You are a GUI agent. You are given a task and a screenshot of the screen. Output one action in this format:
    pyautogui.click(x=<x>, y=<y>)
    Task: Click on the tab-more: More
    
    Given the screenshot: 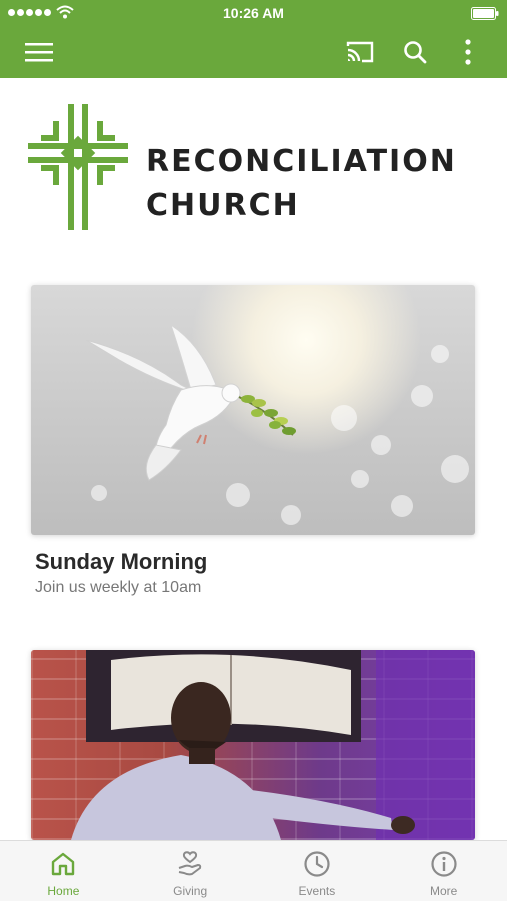 What is the action you would take?
    pyautogui.click(x=443, y=871)
    